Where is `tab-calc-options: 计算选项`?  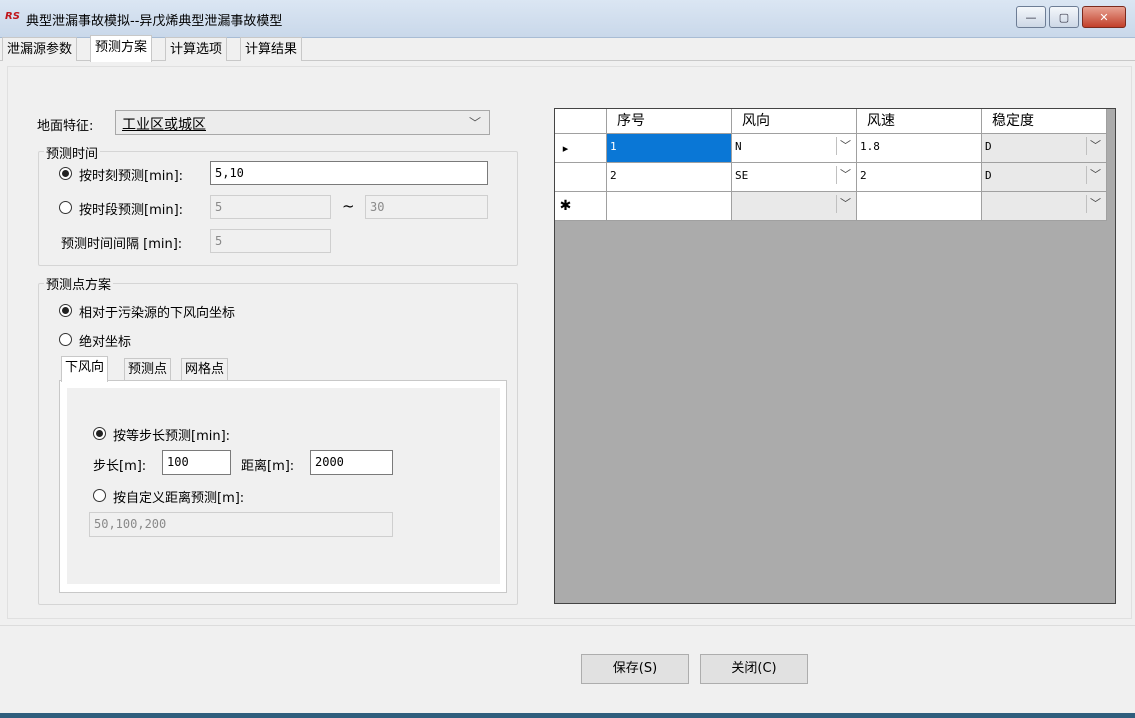
tab-calc-options: 计算选项 is located at coordinates (196, 49).